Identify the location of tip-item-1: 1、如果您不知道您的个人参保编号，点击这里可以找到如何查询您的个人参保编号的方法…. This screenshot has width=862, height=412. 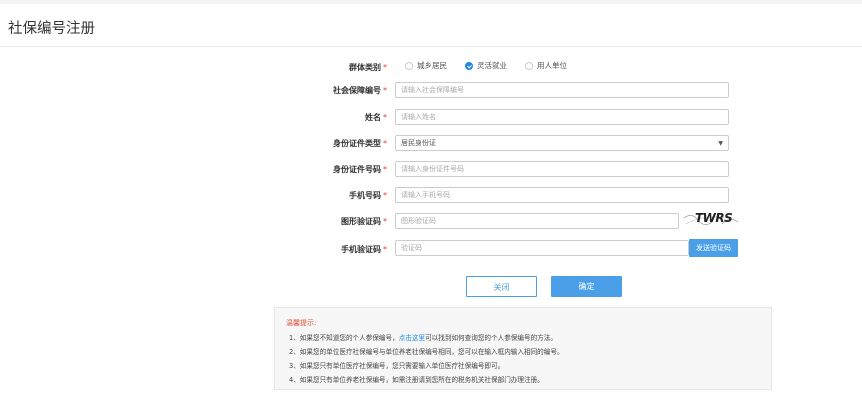
(423, 338).